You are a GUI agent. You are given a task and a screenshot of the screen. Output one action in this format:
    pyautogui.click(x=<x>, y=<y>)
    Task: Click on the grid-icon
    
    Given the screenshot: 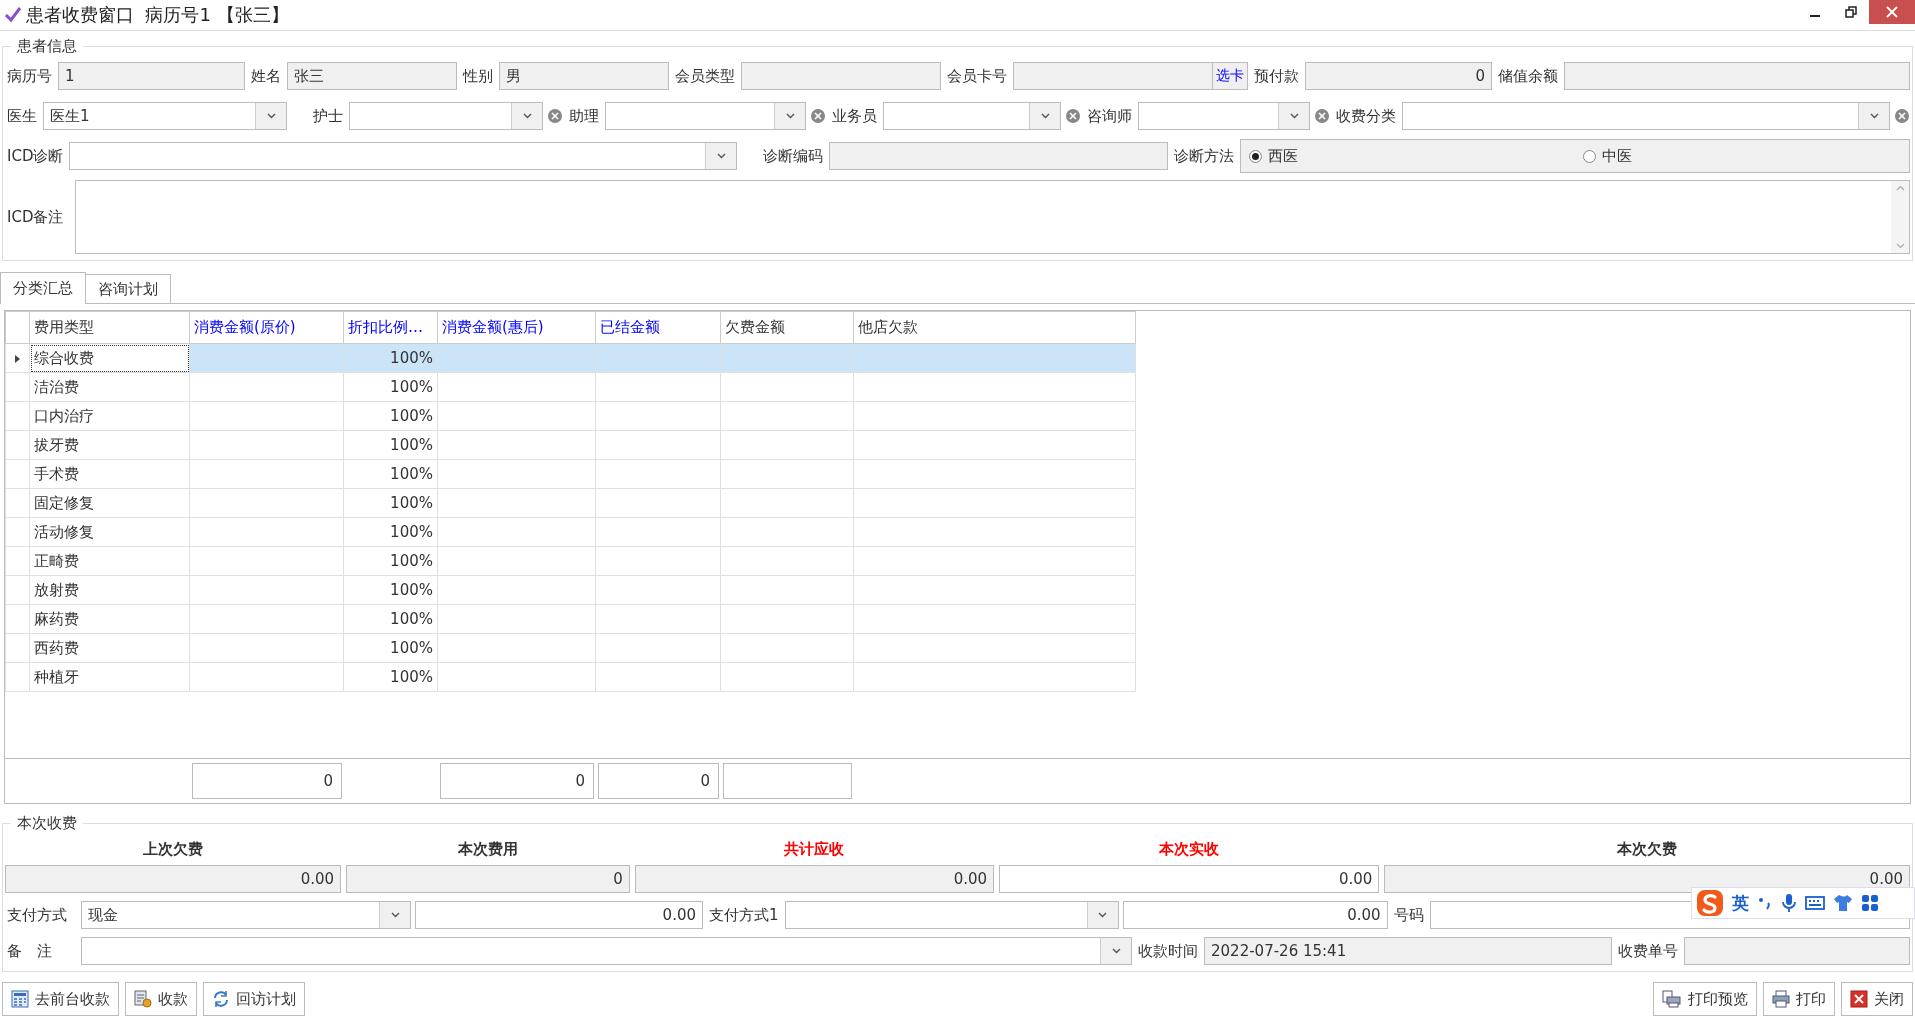 What is the action you would take?
    pyautogui.click(x=1870, y=903)
    